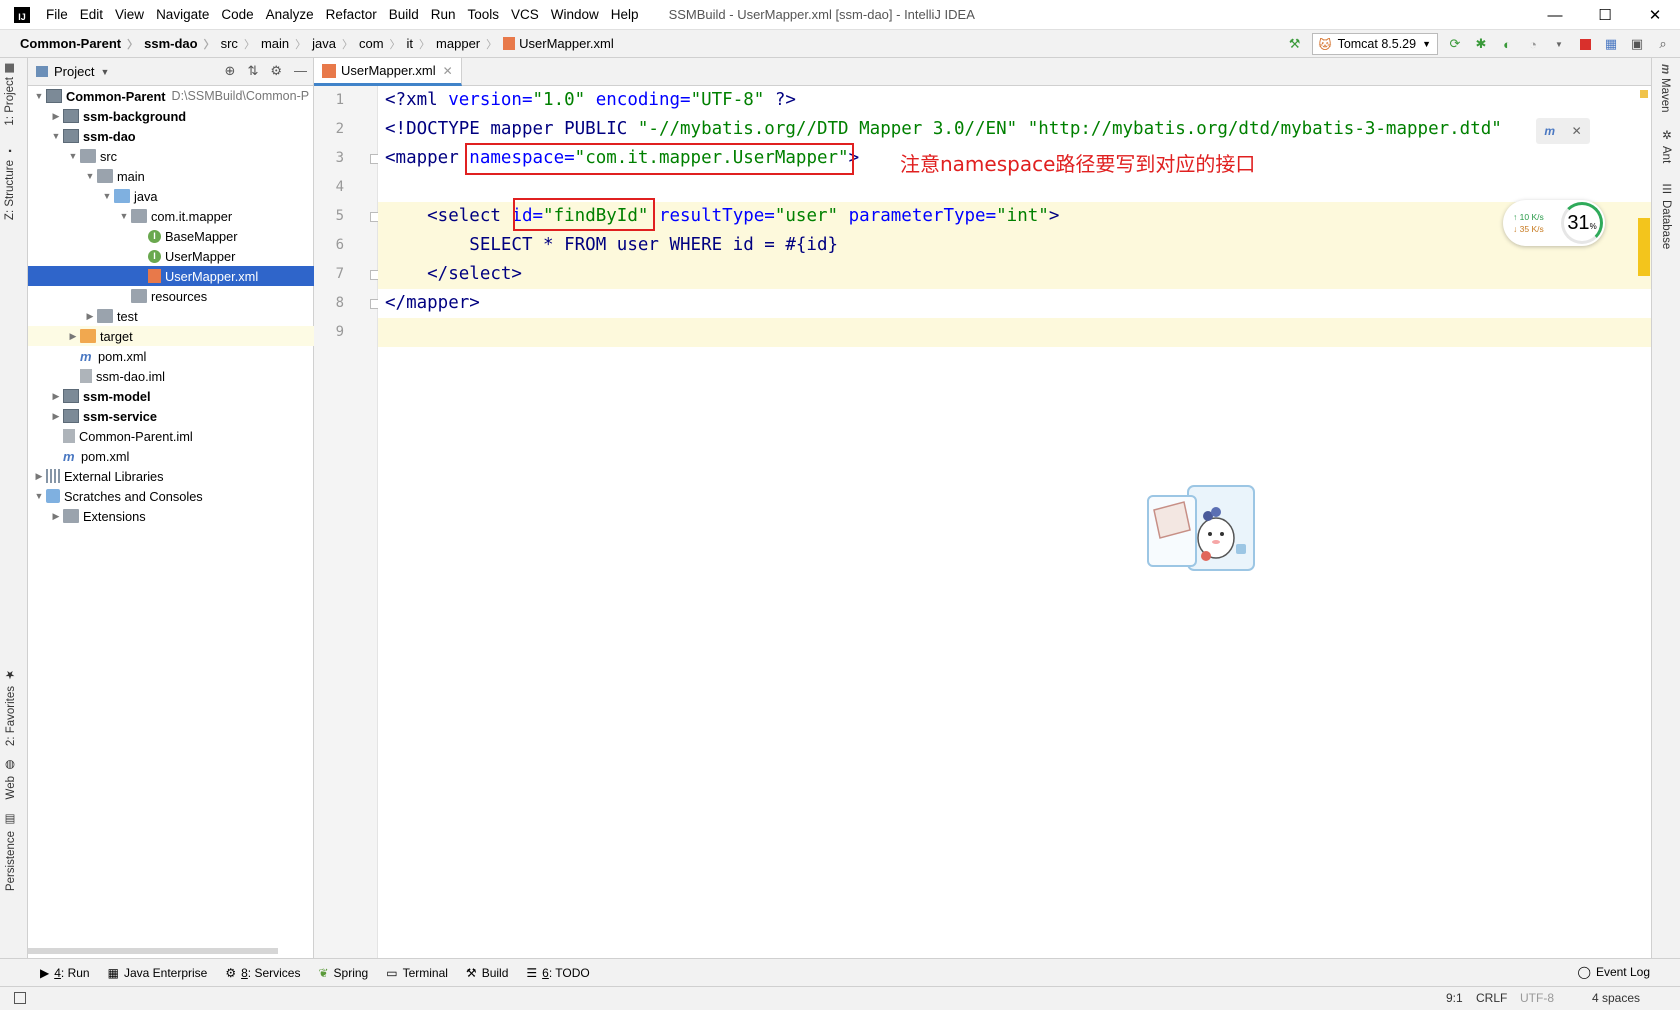 This screenshot has width=1680, height=1010. I want to click on project-structure-icon: ▦, so click(1611, 44).